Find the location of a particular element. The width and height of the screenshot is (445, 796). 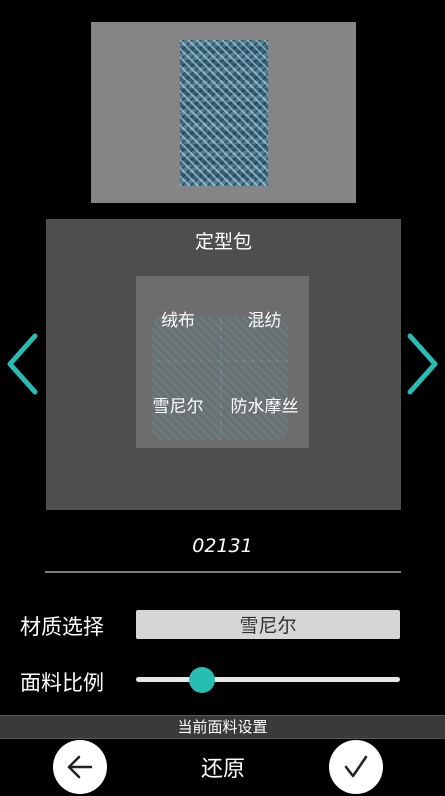

bottom-toolbar: 还原 is located at coordinates (222, 767).